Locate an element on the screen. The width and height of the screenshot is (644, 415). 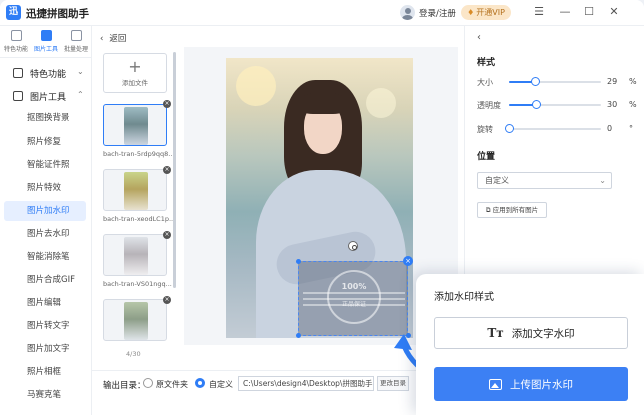
add-file-button: + 添加文件 is located at coordinates (135, 73).